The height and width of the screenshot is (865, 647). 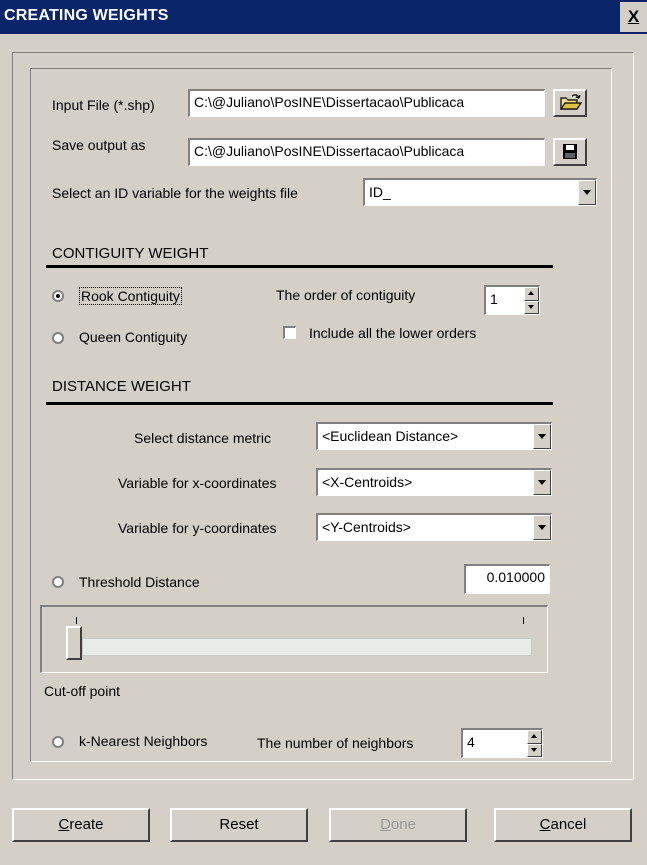 What do you see at coordinates (239, 825) in the screenshot?
I see `reset-button: Reset` at bounding box center [239, 825].